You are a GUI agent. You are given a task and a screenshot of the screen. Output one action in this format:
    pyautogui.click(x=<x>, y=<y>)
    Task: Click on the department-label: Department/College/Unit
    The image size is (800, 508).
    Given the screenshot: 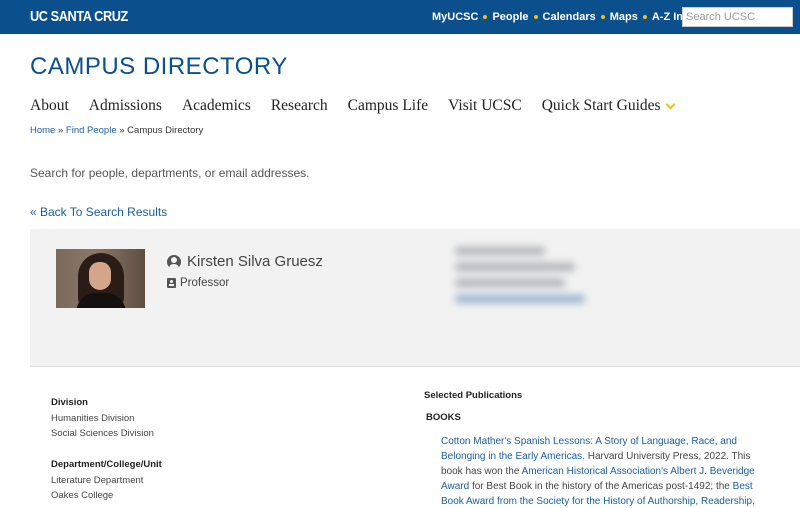 What is the action you would take?
    pyautogui.click(x=106, y=464)
    